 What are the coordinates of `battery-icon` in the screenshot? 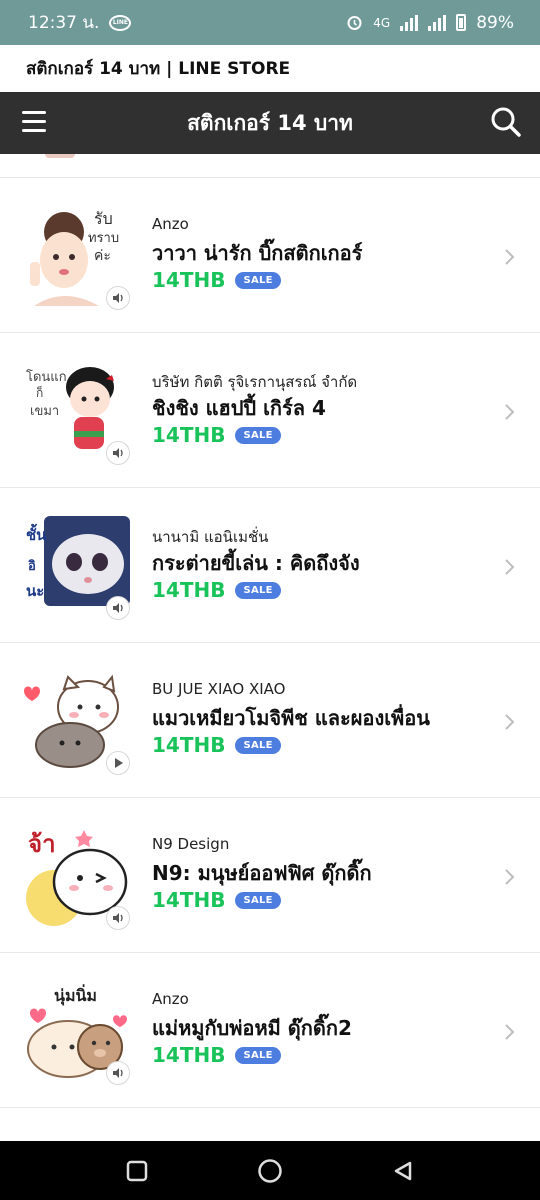 It's located at (461, 22).